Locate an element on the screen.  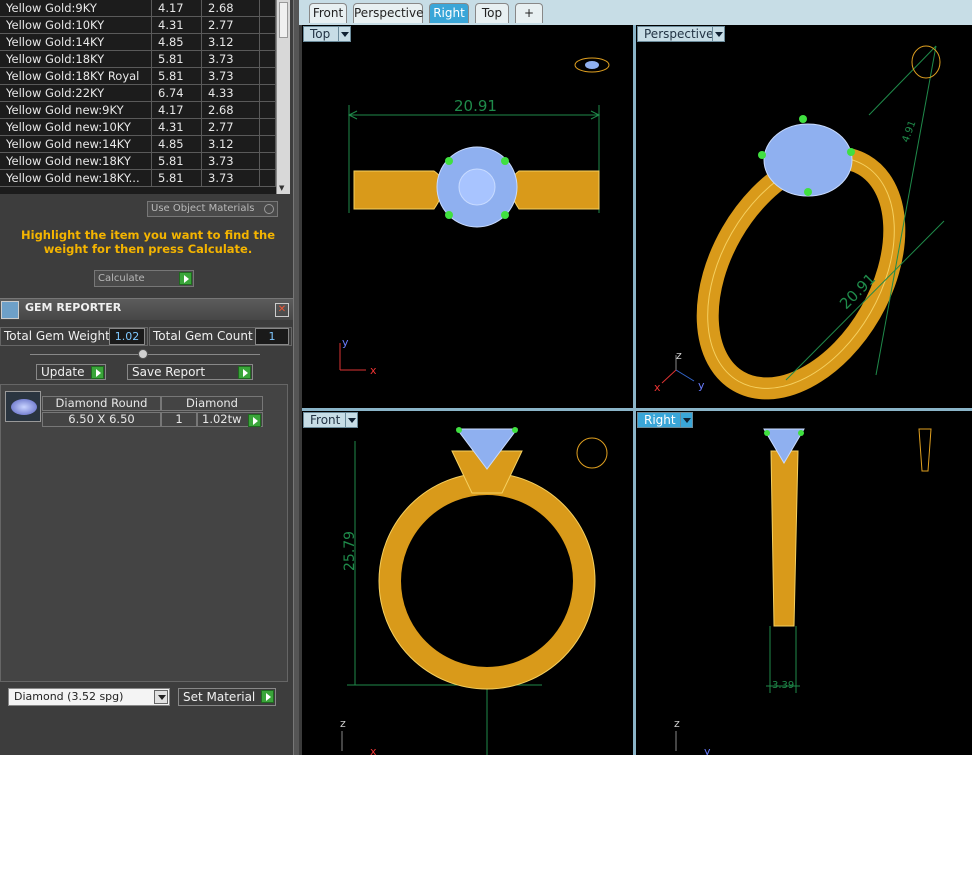
gem-size: 6.50 X 6.50 is located at coordinates (101, 419).